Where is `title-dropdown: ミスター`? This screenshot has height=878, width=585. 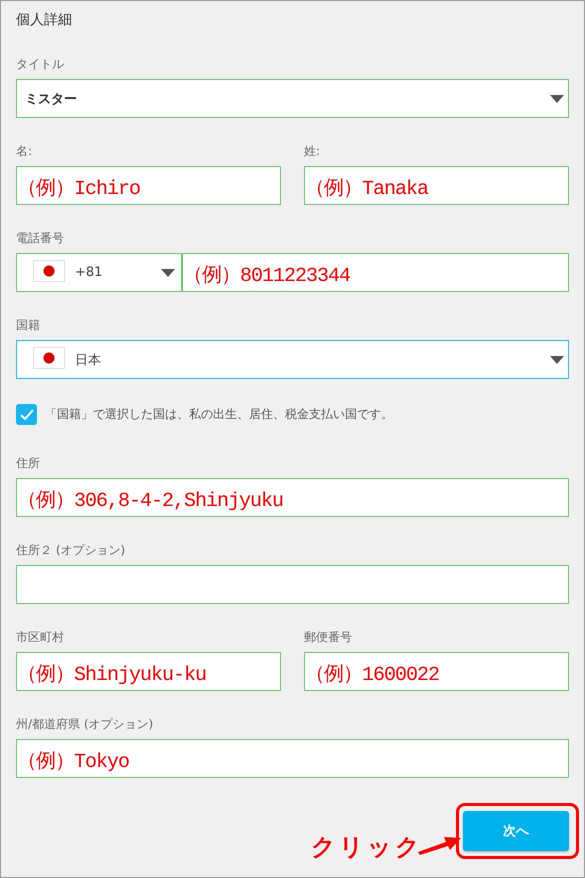
title-dropdown: ミスター is located at coordinates (292, 98).